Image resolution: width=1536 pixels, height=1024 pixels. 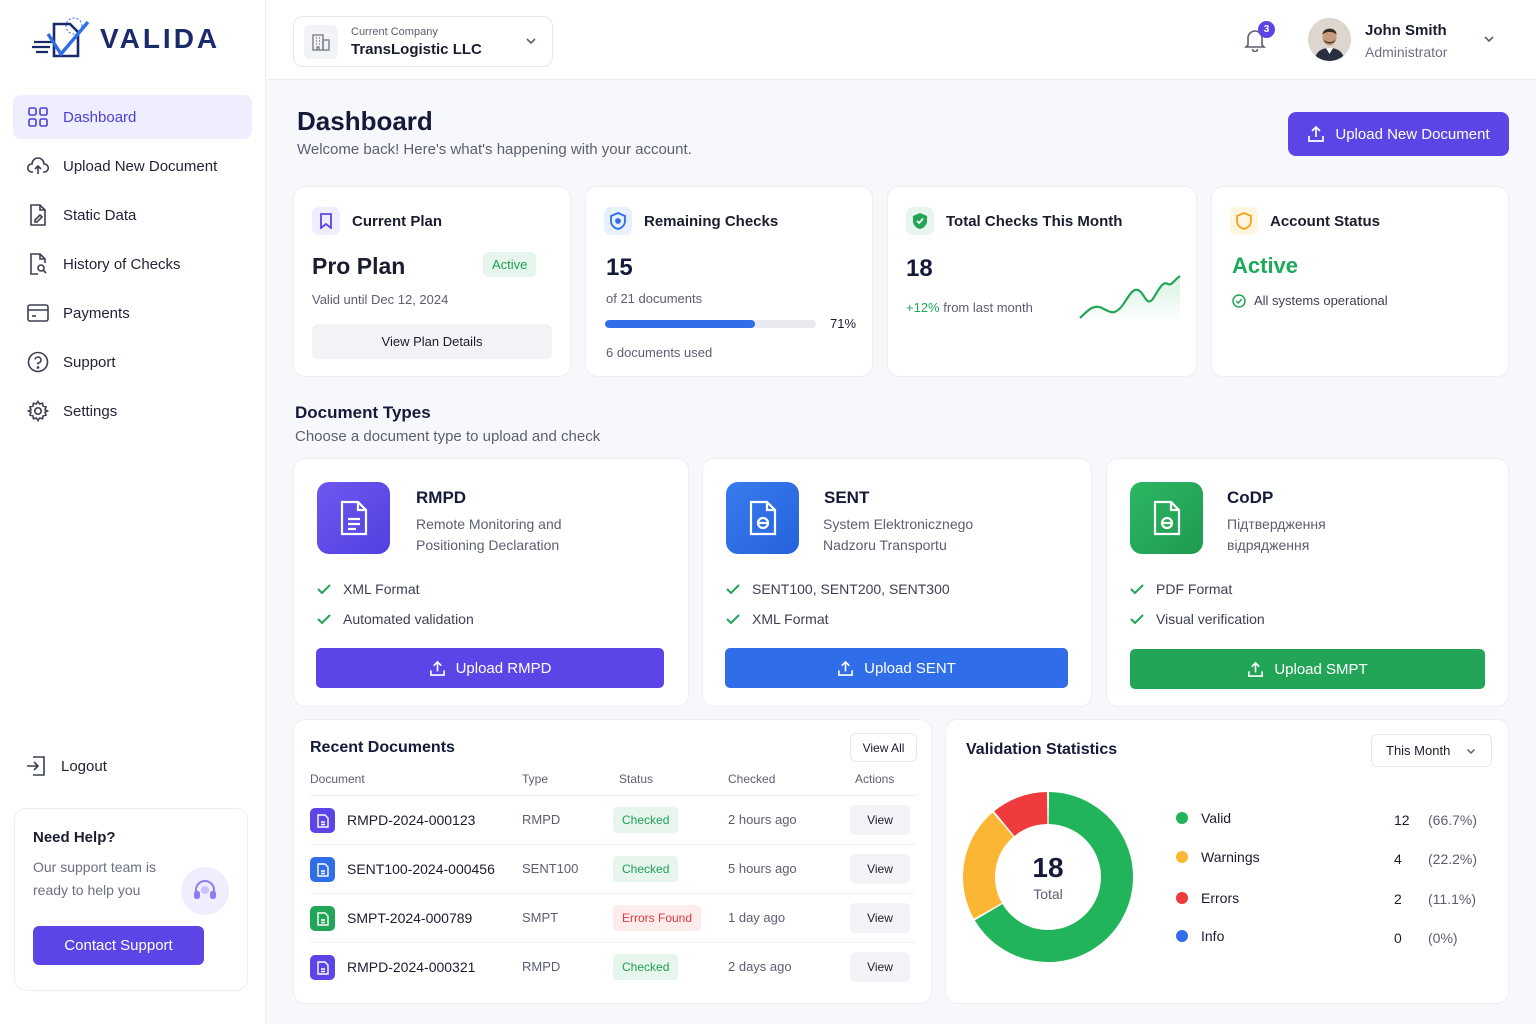 I want to click on user-avatar, so click(x=1329, y=39).